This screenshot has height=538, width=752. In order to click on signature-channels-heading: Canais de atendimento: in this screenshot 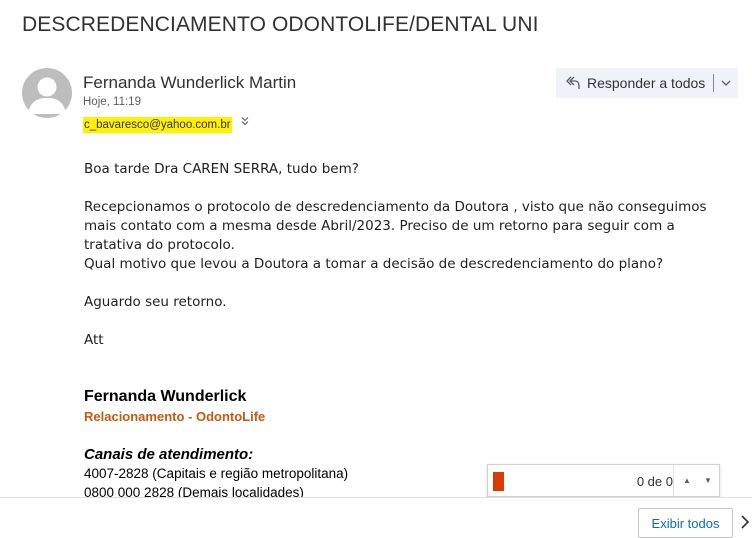, I will do `click(169, 454)`.